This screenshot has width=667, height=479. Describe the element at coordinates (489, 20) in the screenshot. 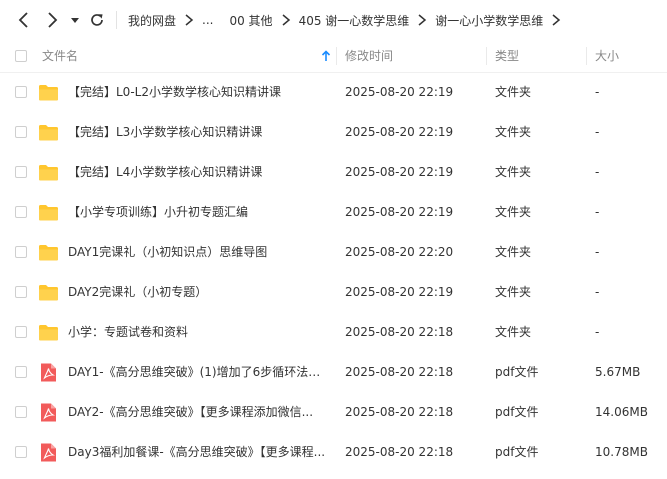

I see `breadcrumb-item-current: 谢一心小学数学思维` at that location.